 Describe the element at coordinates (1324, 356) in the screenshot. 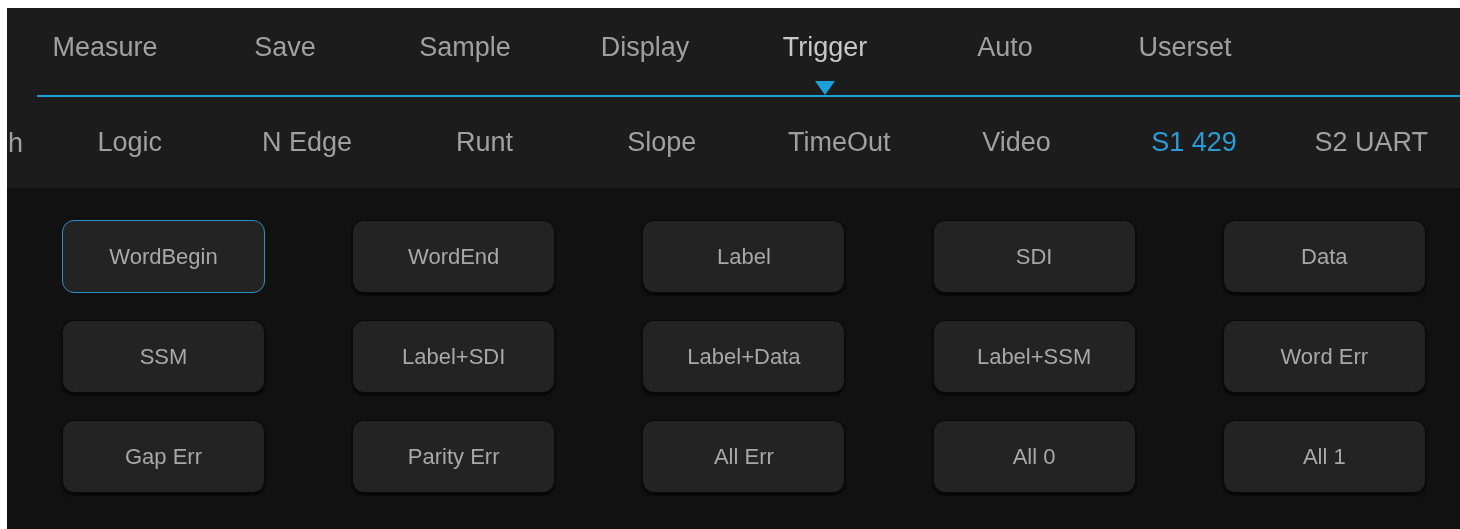

I see `condition-button: Word Err` at that location.